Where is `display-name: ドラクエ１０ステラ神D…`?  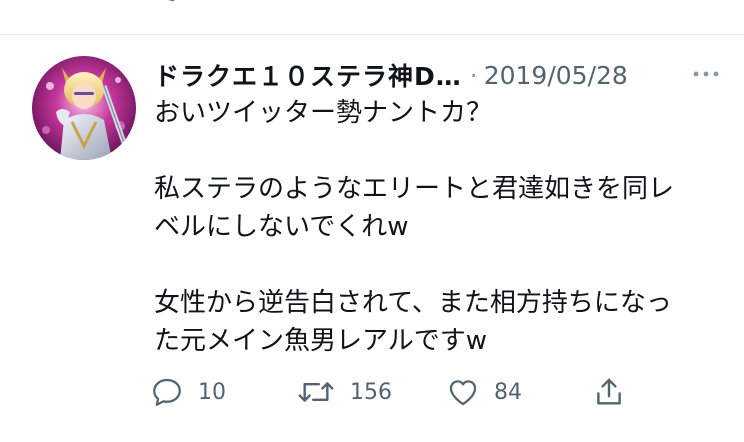
display-name: ドラクエ１０ステラ神D… is located at coordinates (308, 75).